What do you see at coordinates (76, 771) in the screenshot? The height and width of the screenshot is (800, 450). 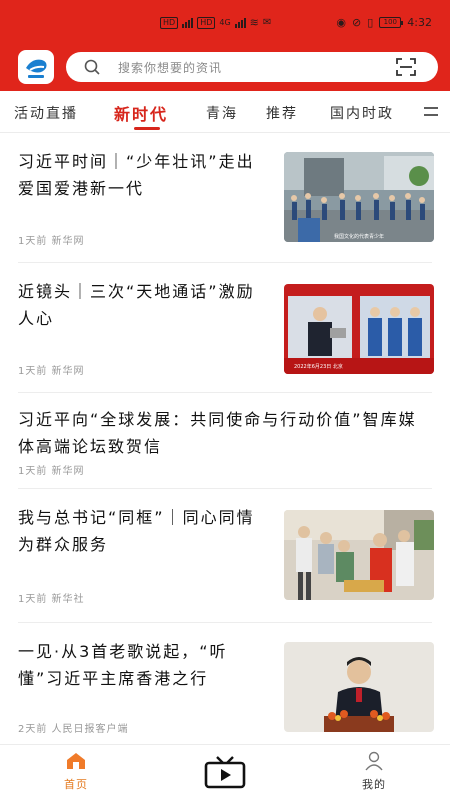 I see `nav-home: 首页` at bounding box center [76, 771].